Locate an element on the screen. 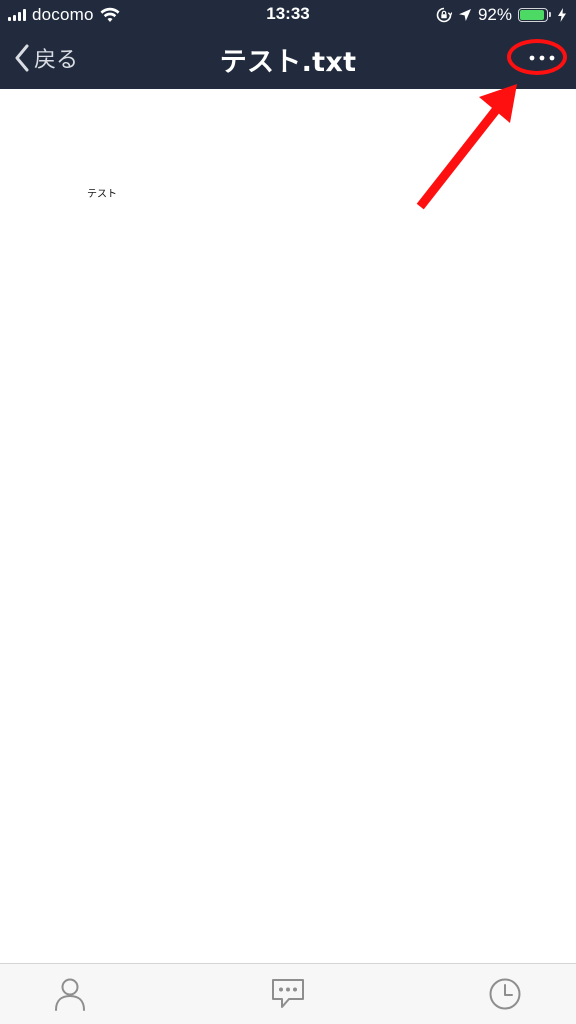 The image size is (576, 1024). top-bar: docomo 13:33 92% 戻る テスト.txt is located at coordinates (288, 44).